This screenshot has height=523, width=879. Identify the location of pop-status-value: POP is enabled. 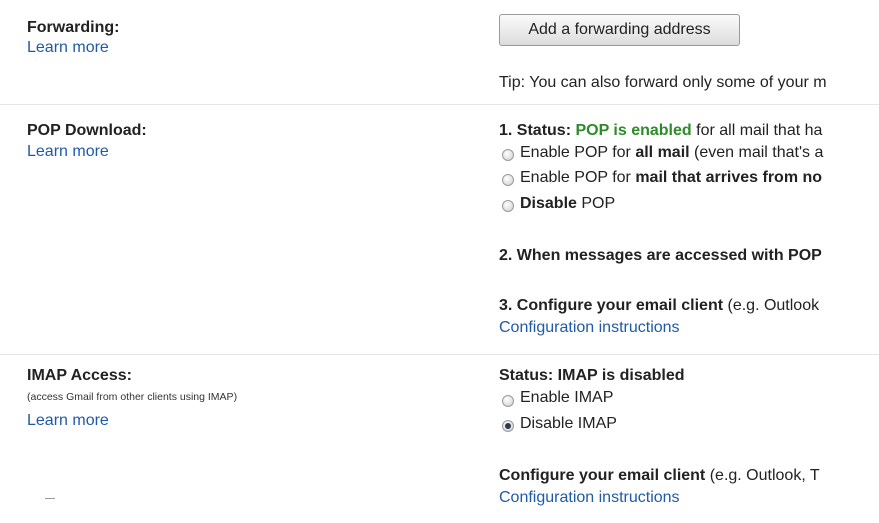
(633, 130).